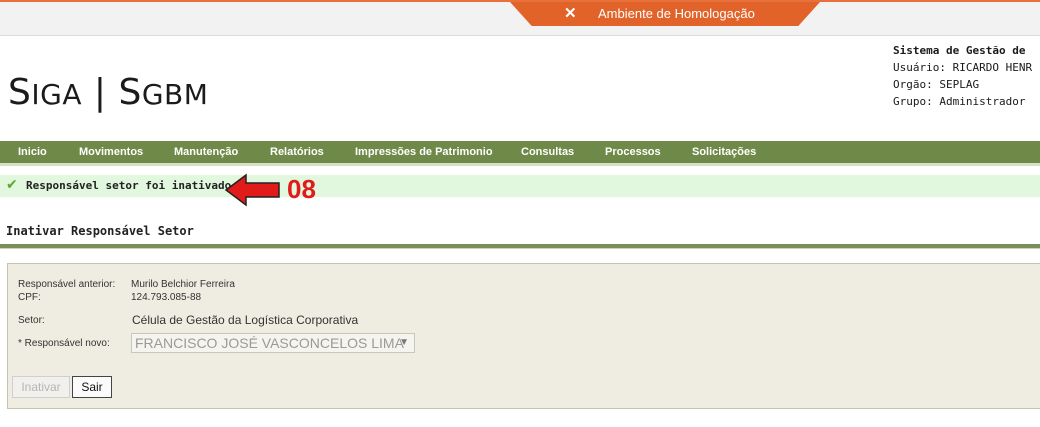 This screenshot has height=427, width=1040. Describe the element at coordinates (297, 152) in the screenshot. I see `nav-item-relatorios: Relatórios` at that location.